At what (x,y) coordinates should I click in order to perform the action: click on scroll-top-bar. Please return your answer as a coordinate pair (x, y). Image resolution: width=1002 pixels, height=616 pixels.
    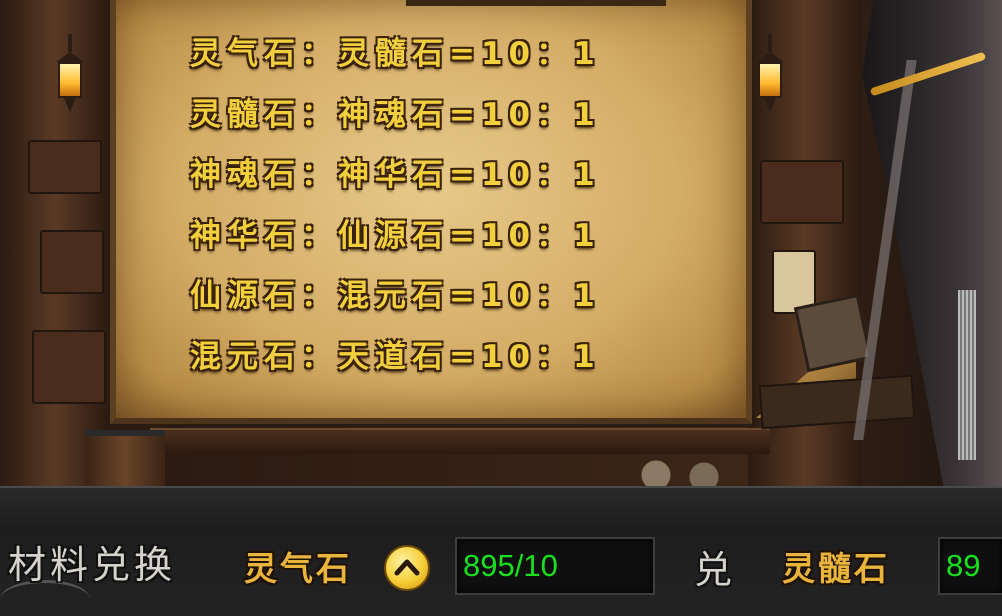
    Looking at the image, I should click on (536, 3).